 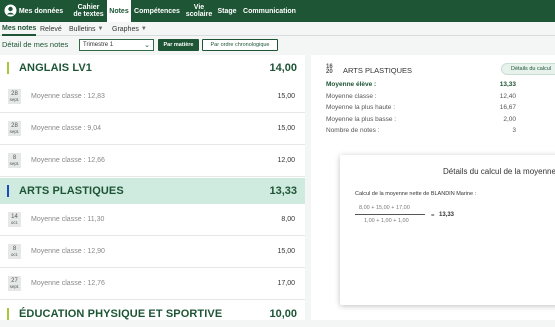 What do you see at coordinates (119, 11) in the screenshot?
I see `nav-notes: Notes` at bounding box center [119, 11].